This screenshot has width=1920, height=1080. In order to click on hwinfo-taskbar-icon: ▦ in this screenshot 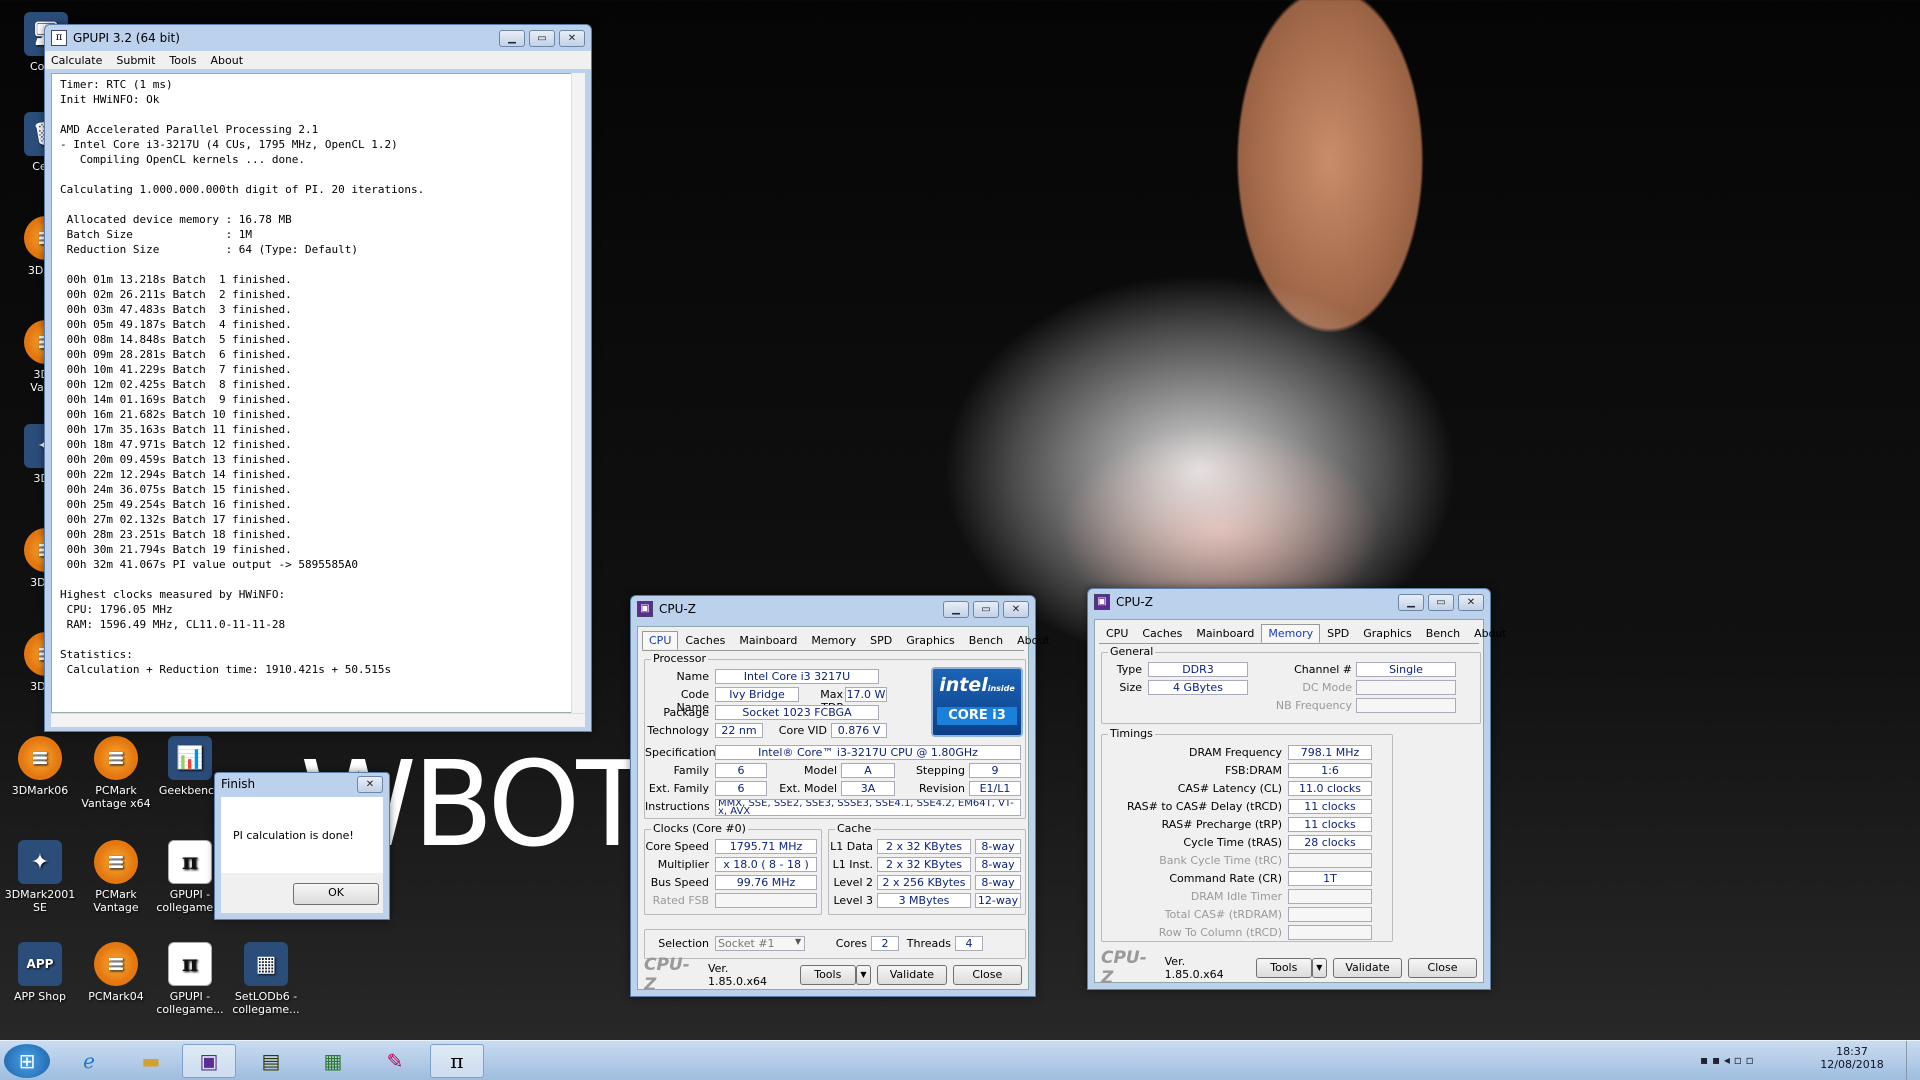, I will do `click(333, 1061)`.